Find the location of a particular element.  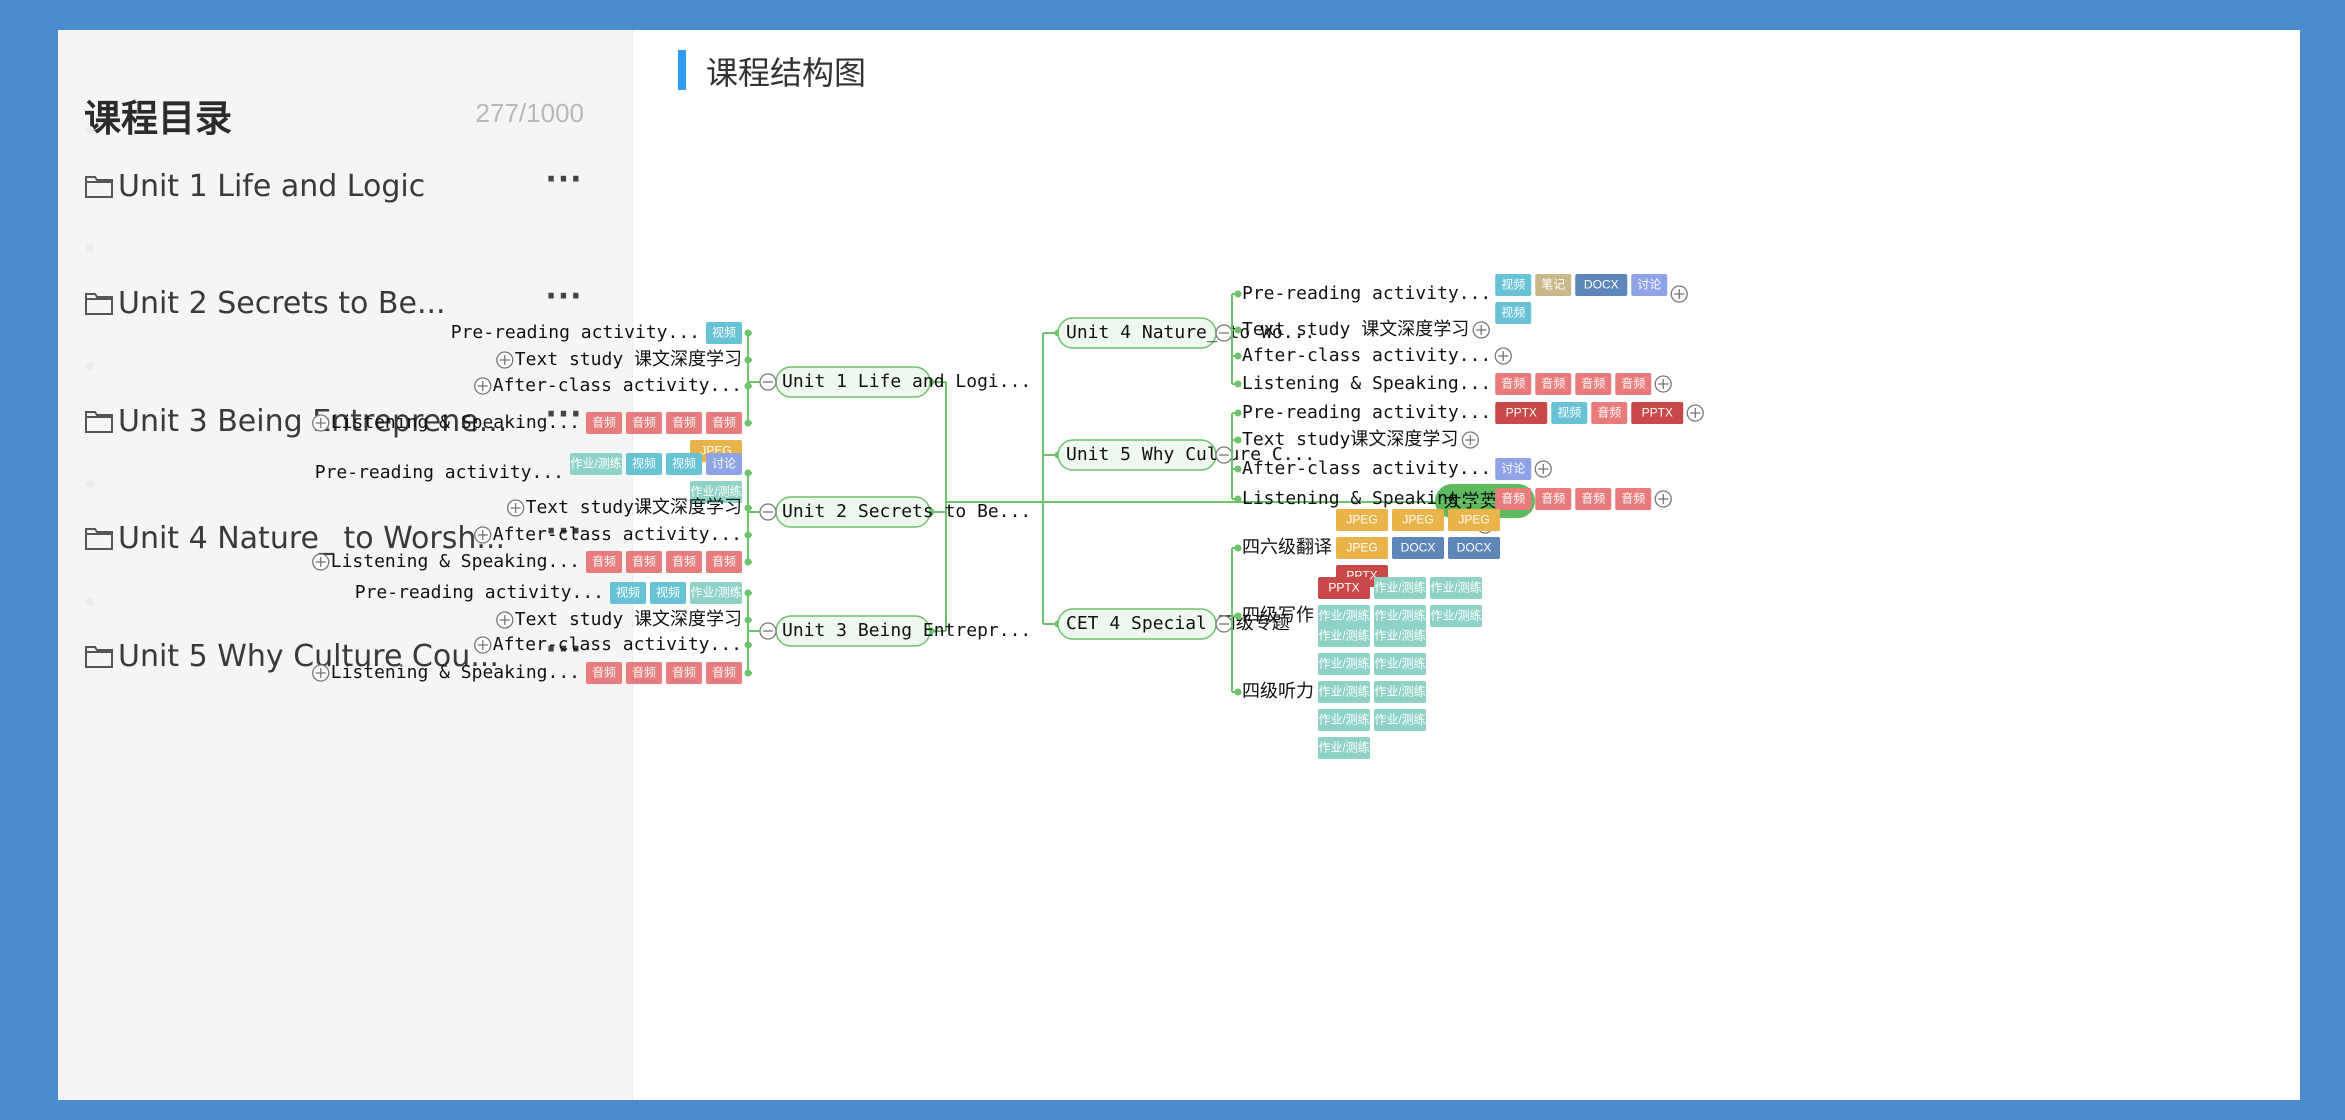

resource-tag-label: 笔记 is located at coordinates (1553, 284).